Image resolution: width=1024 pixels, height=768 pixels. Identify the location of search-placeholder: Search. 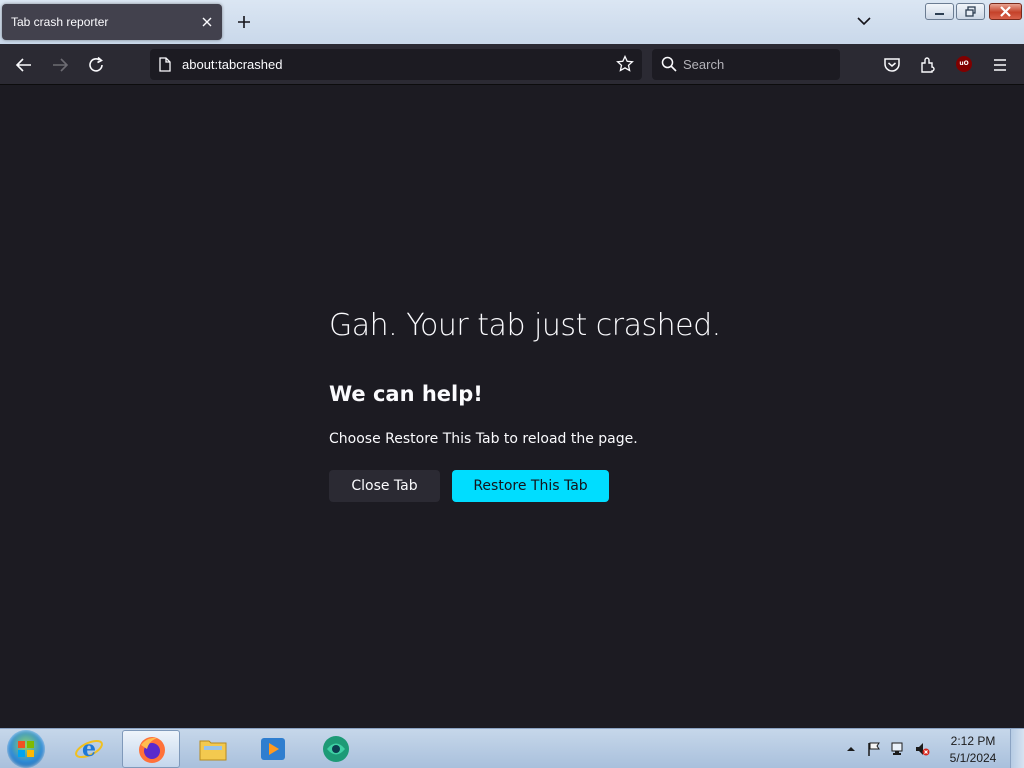
(704, 64).